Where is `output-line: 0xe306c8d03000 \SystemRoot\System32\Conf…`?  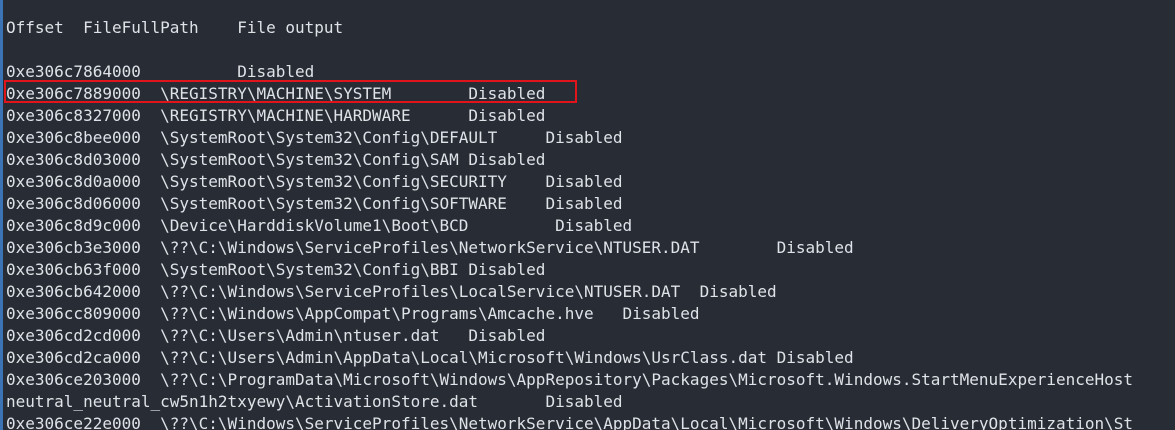 output-line: 0xe306c8d03000 \SystemRoot\System32\Conf… is located at coordinates (276, 159).